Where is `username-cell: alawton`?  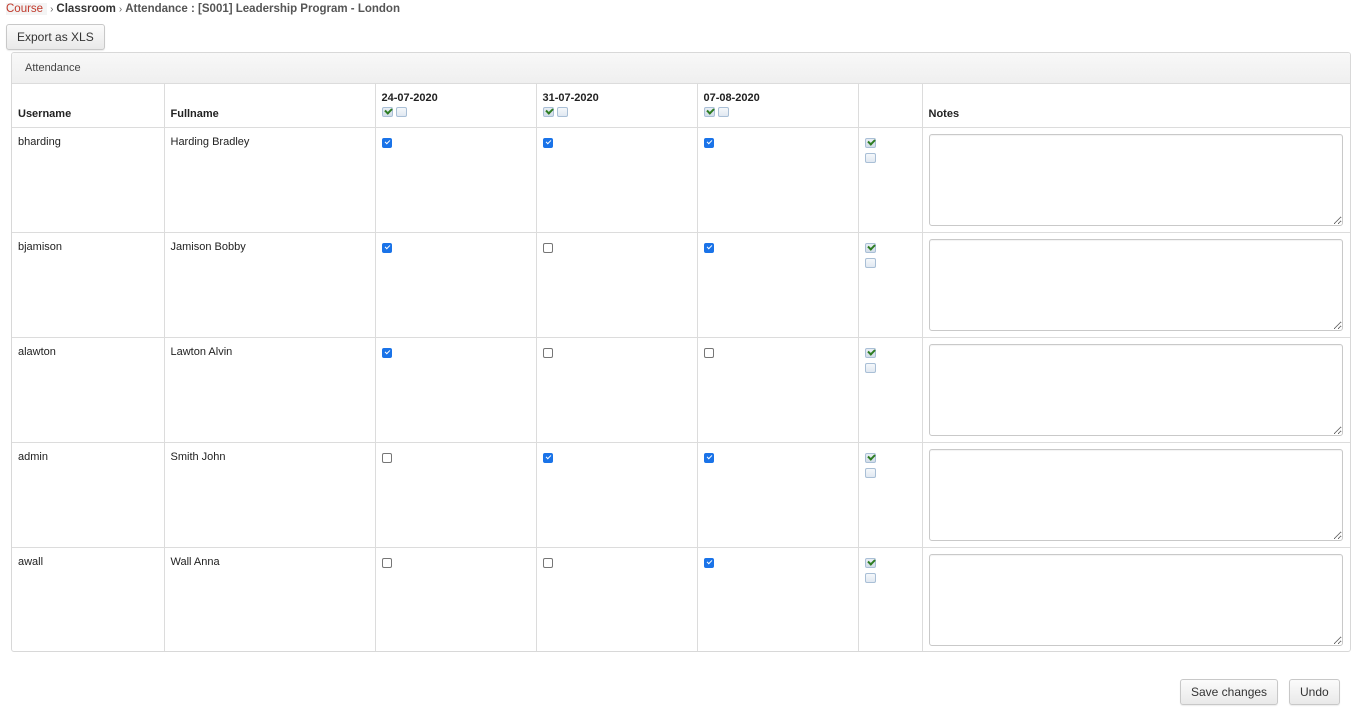 username-cell: alawton is located at coordinates (88, 390).